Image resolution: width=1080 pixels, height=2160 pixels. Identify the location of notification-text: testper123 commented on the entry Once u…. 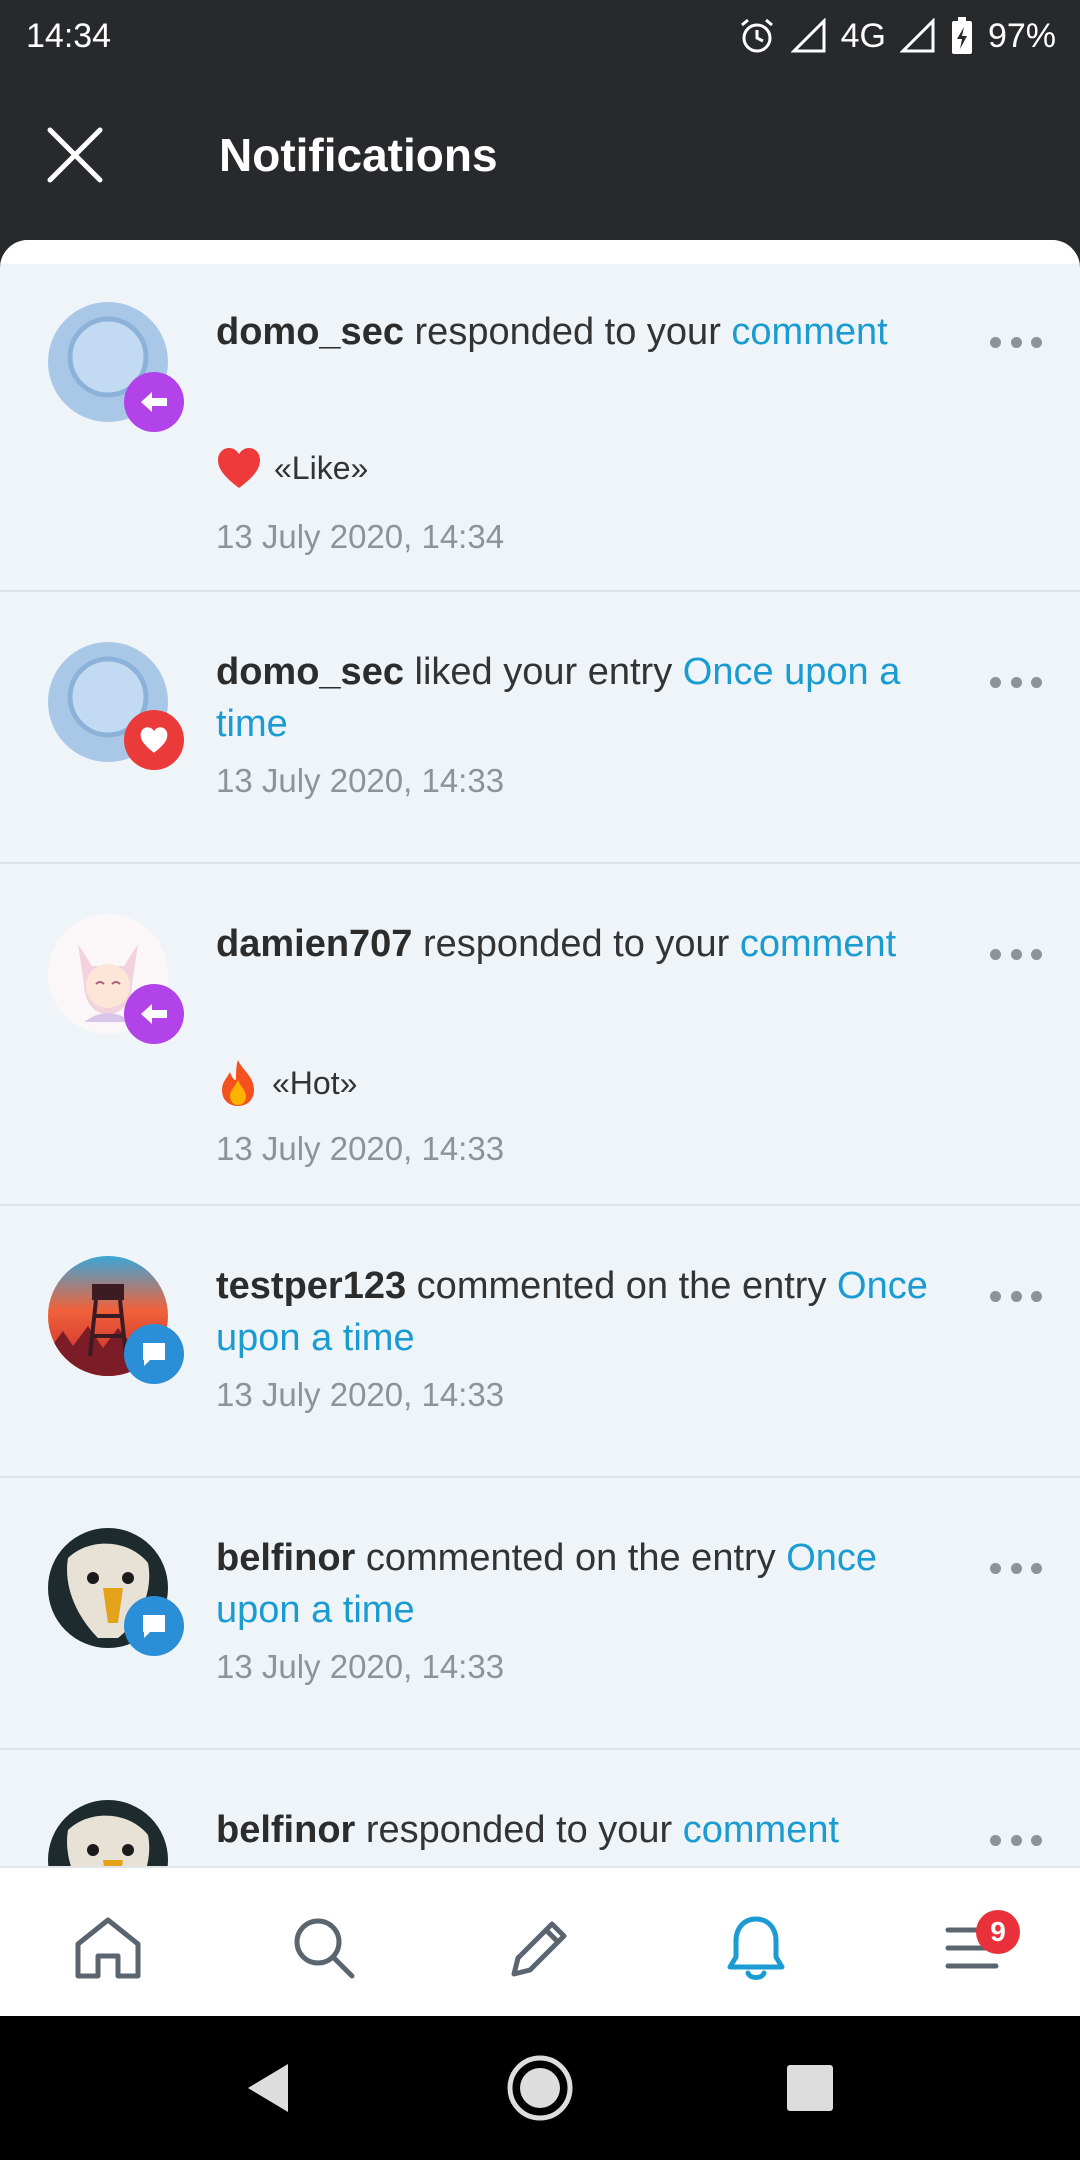
(572, 1312).